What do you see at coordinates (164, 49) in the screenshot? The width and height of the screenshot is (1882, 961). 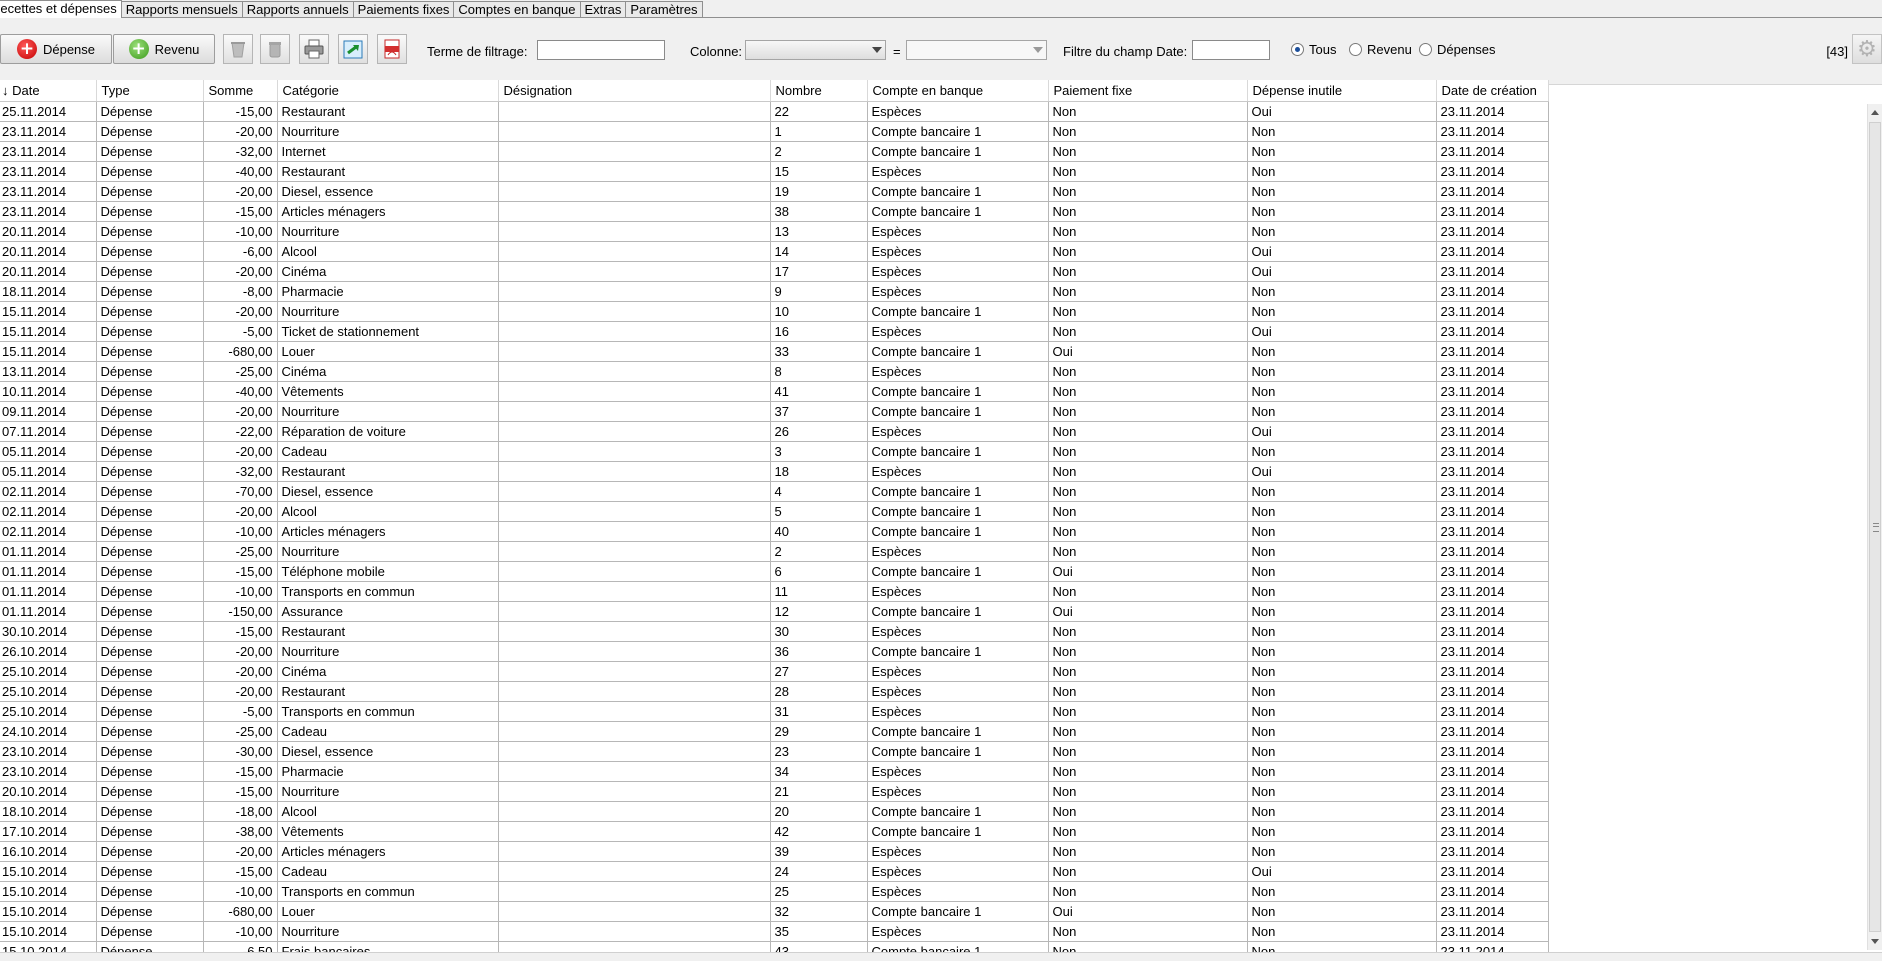 I see `add-income-button: + Revenu` at bounding box center [164, 49].